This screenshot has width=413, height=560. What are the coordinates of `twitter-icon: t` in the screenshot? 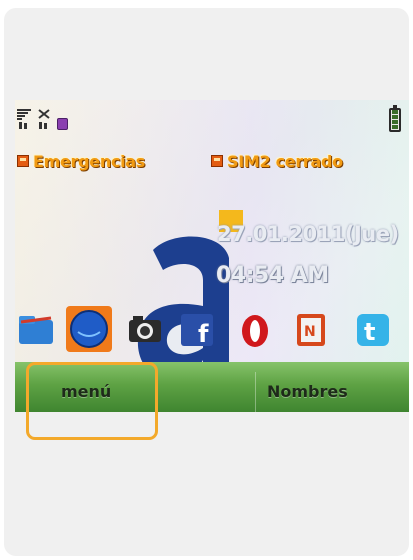 It's located at (373, 330).